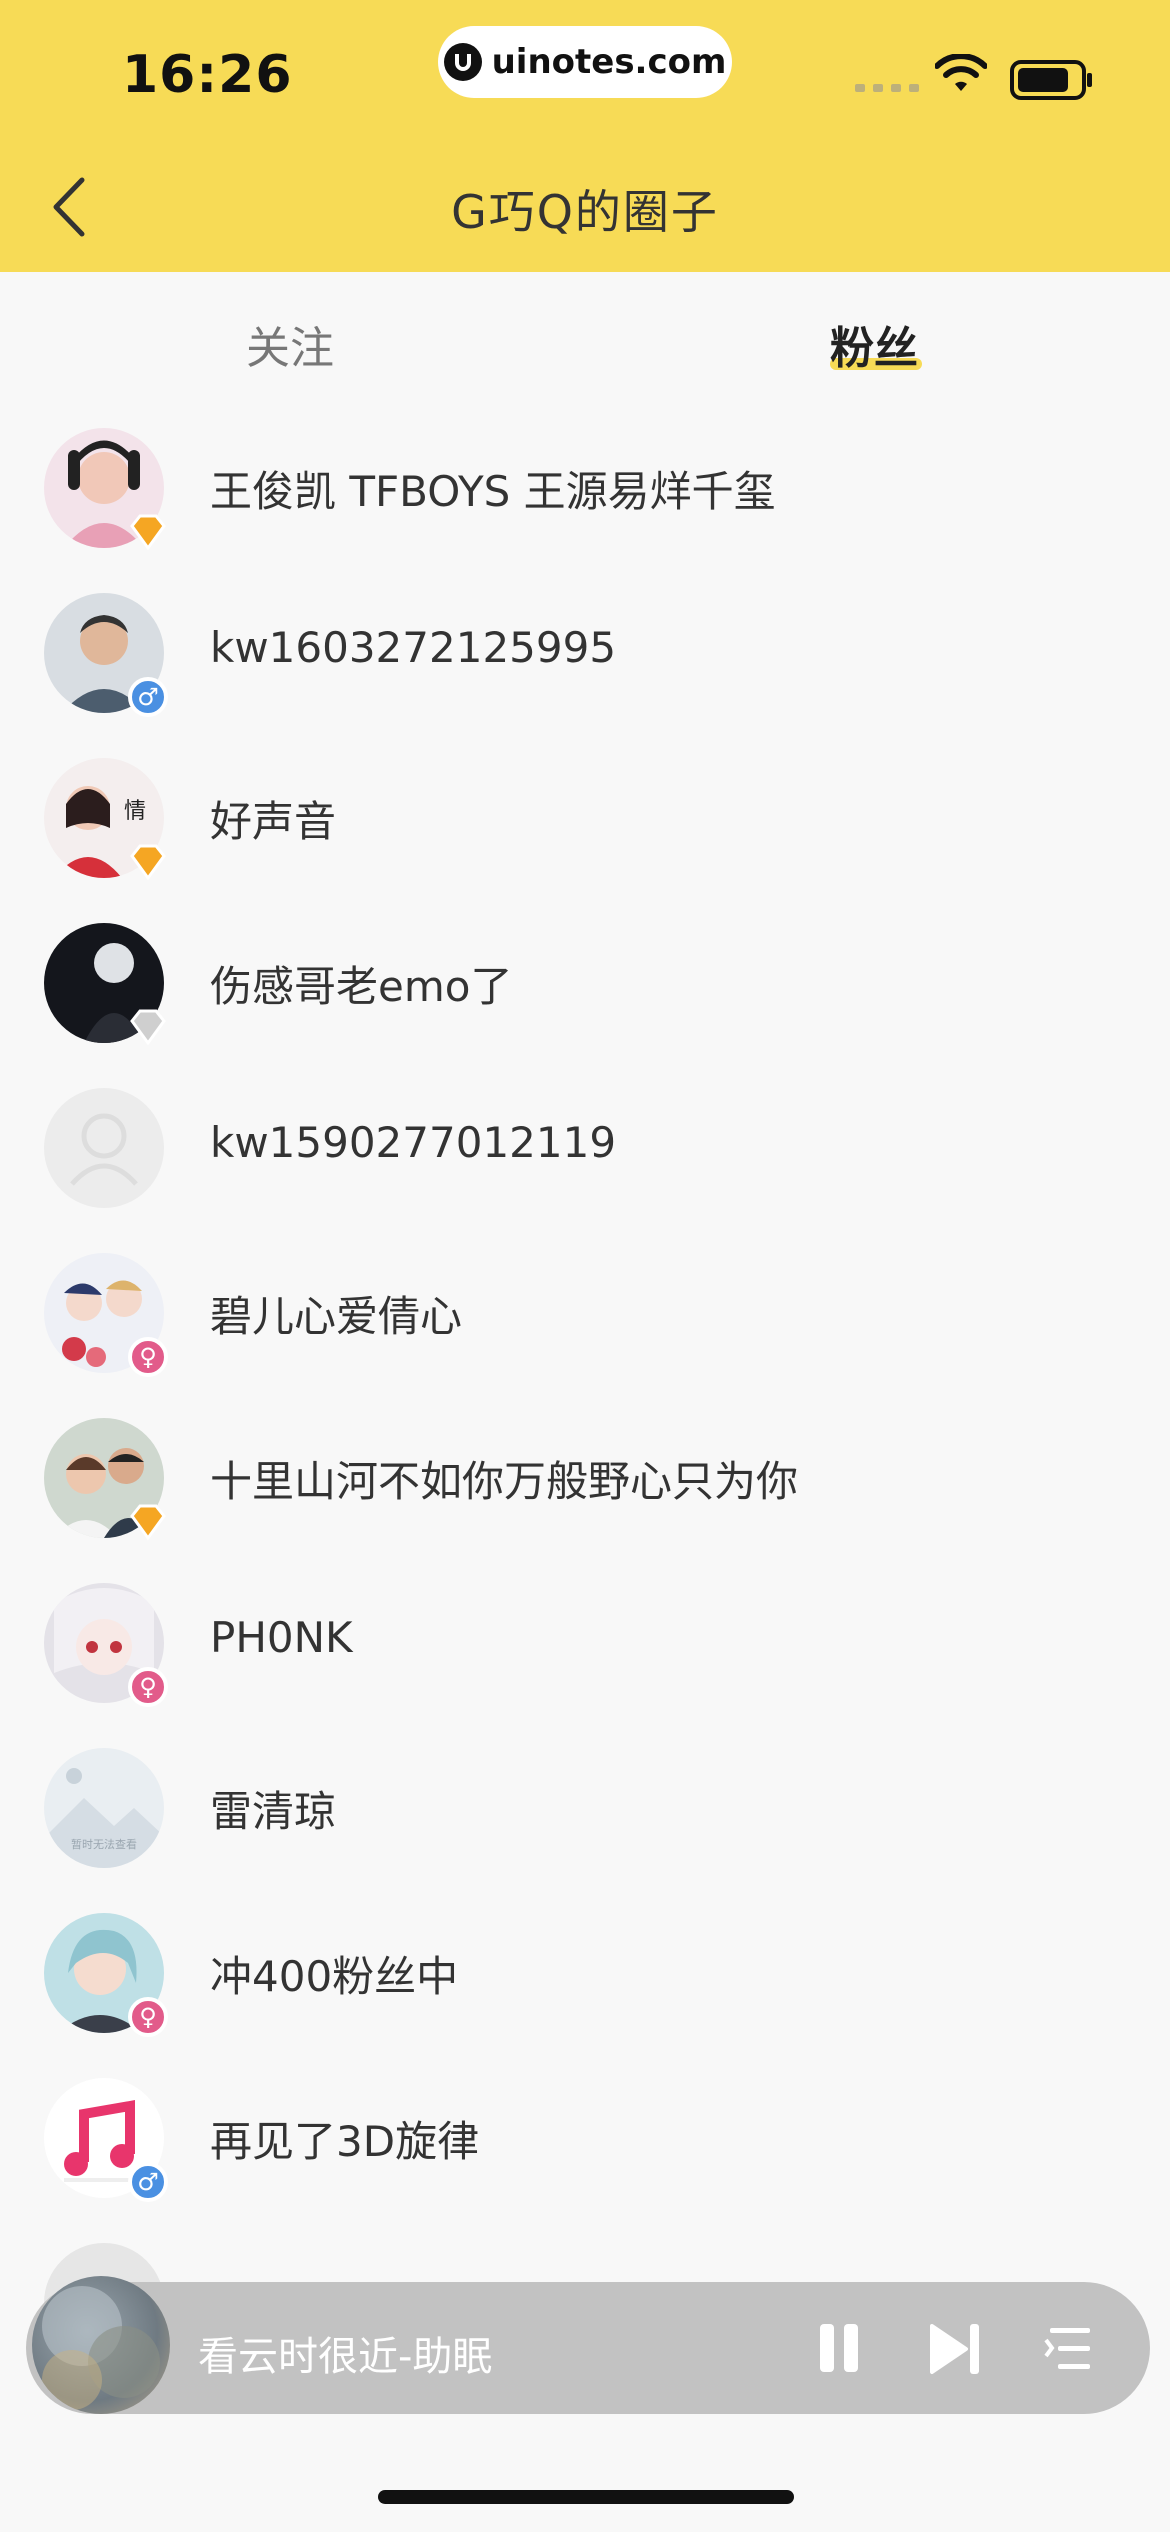 This screenshot has width=1170, height=2532. I want to click on pause-icon, so click(840, 2348).